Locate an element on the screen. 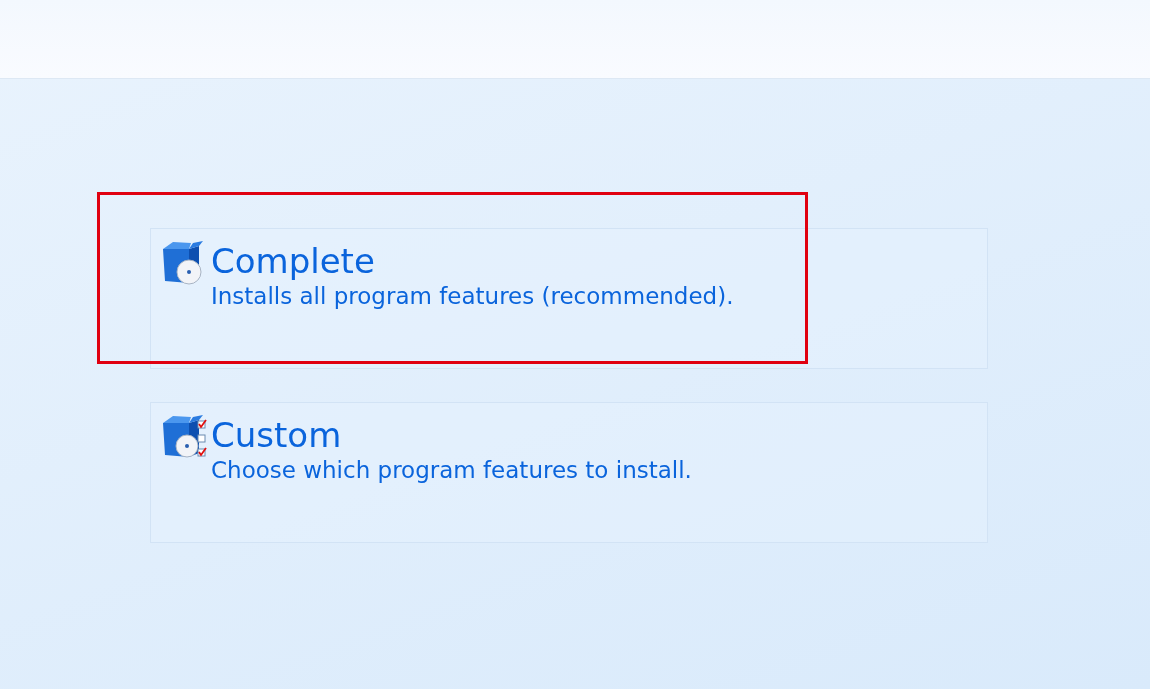 The height and width of the screenshot is (689, 1150). option-description: Installs all program features (recommended). is located at coordinates (472, 296).